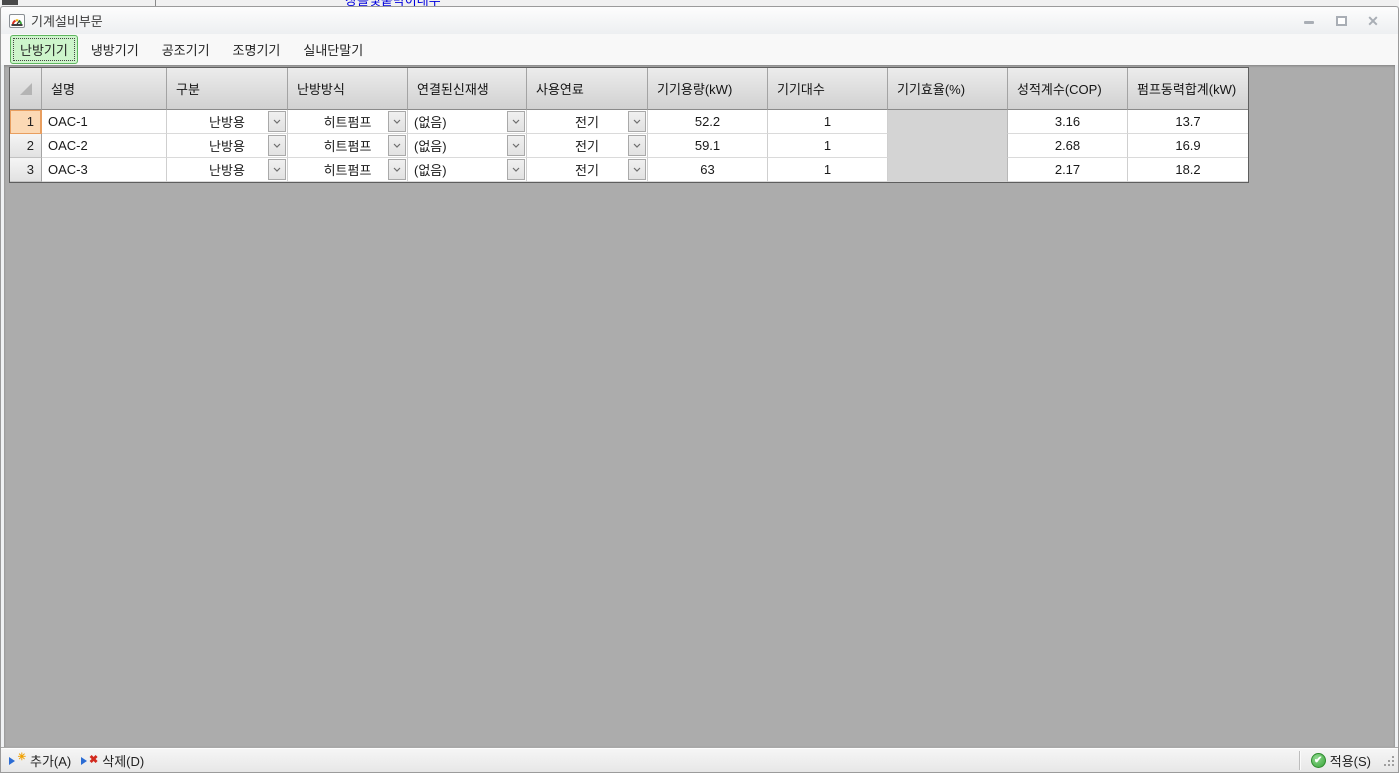 This screenshot has width=1399, height=773. I want to click on add-icon: ✳, so click(17, 759).